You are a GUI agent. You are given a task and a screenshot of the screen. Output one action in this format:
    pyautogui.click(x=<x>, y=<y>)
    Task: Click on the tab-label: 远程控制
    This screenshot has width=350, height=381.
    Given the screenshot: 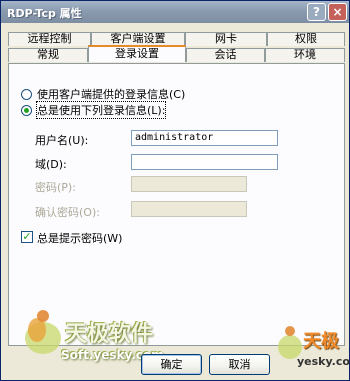 What is the action you would take?
    pyautogui.click(x=49, y=38)
    